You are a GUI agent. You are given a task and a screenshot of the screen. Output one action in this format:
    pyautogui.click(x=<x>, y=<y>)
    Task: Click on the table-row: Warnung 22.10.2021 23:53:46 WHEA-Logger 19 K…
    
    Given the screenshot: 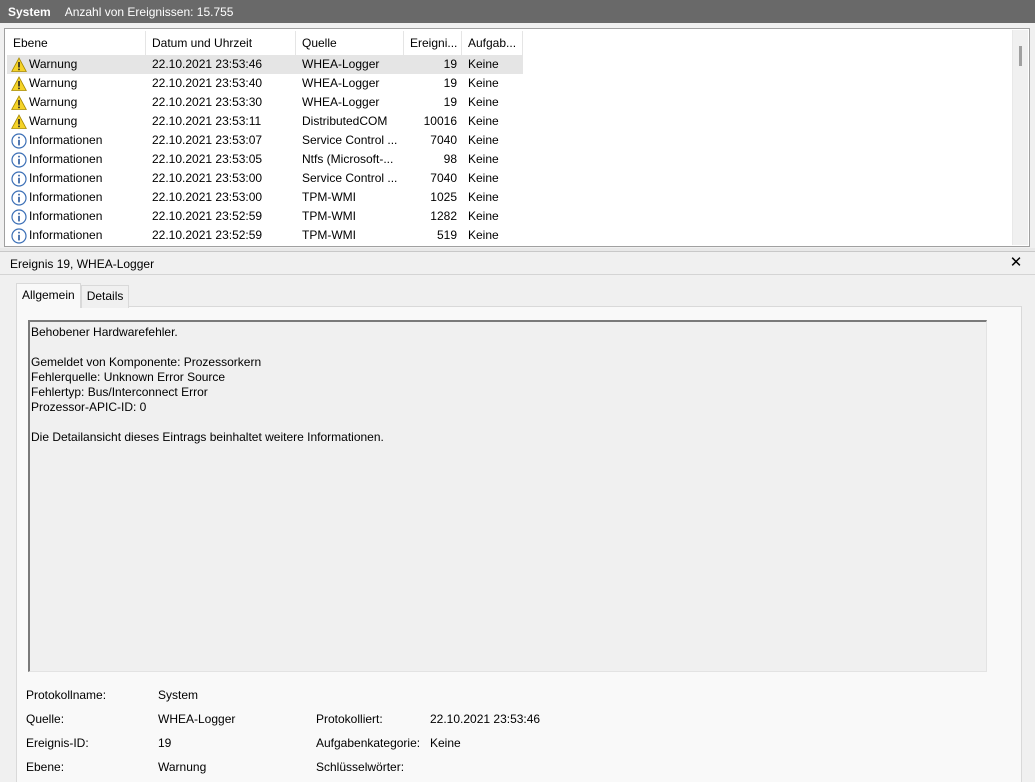 What is the action you would take?
    pyautogui.click(x=265, y=64)
    